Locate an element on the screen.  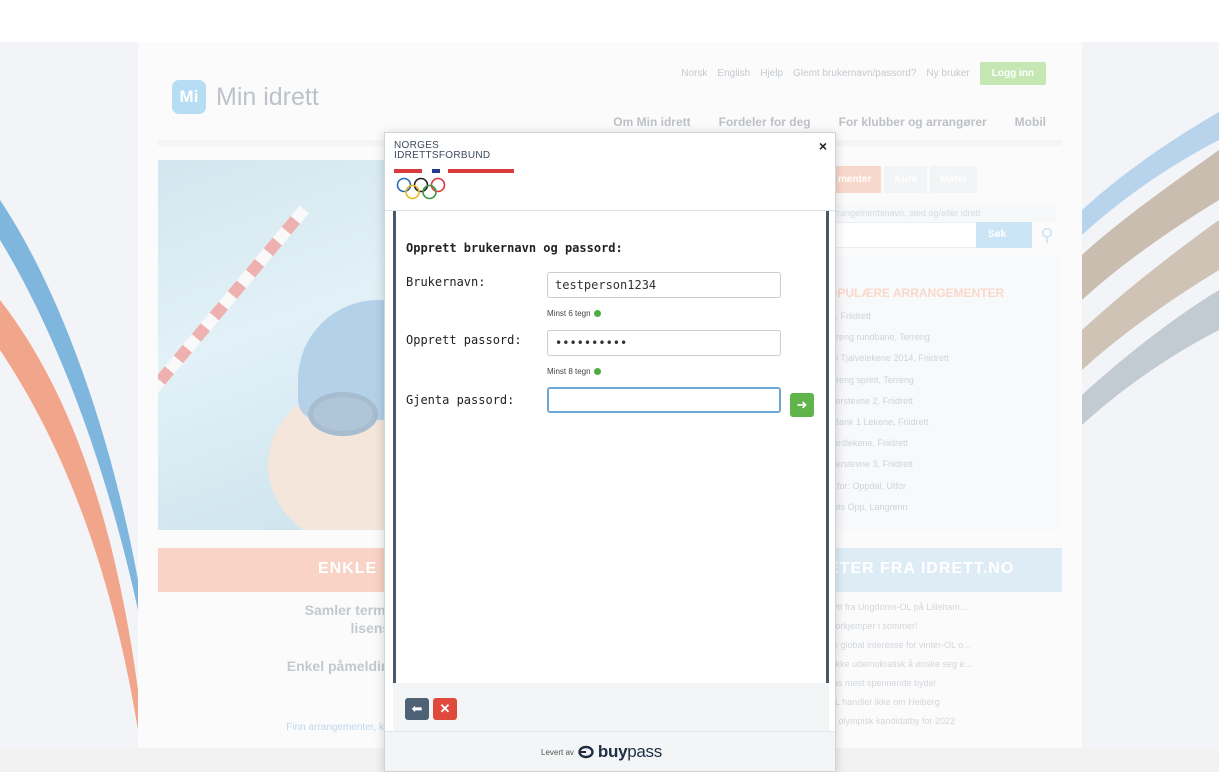
hero-image is located at coordinates (278, 345).